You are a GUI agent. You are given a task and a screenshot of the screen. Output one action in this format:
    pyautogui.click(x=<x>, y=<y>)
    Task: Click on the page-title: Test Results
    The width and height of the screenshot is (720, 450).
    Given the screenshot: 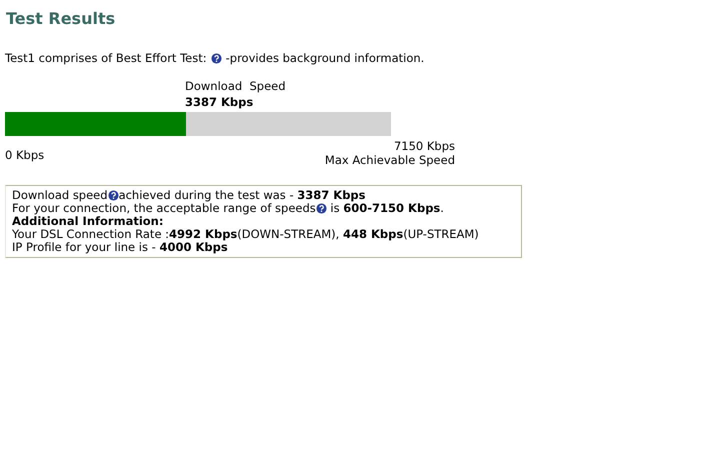 What is the action you would take?
    pyautogui.click(x=61, y=18)
    